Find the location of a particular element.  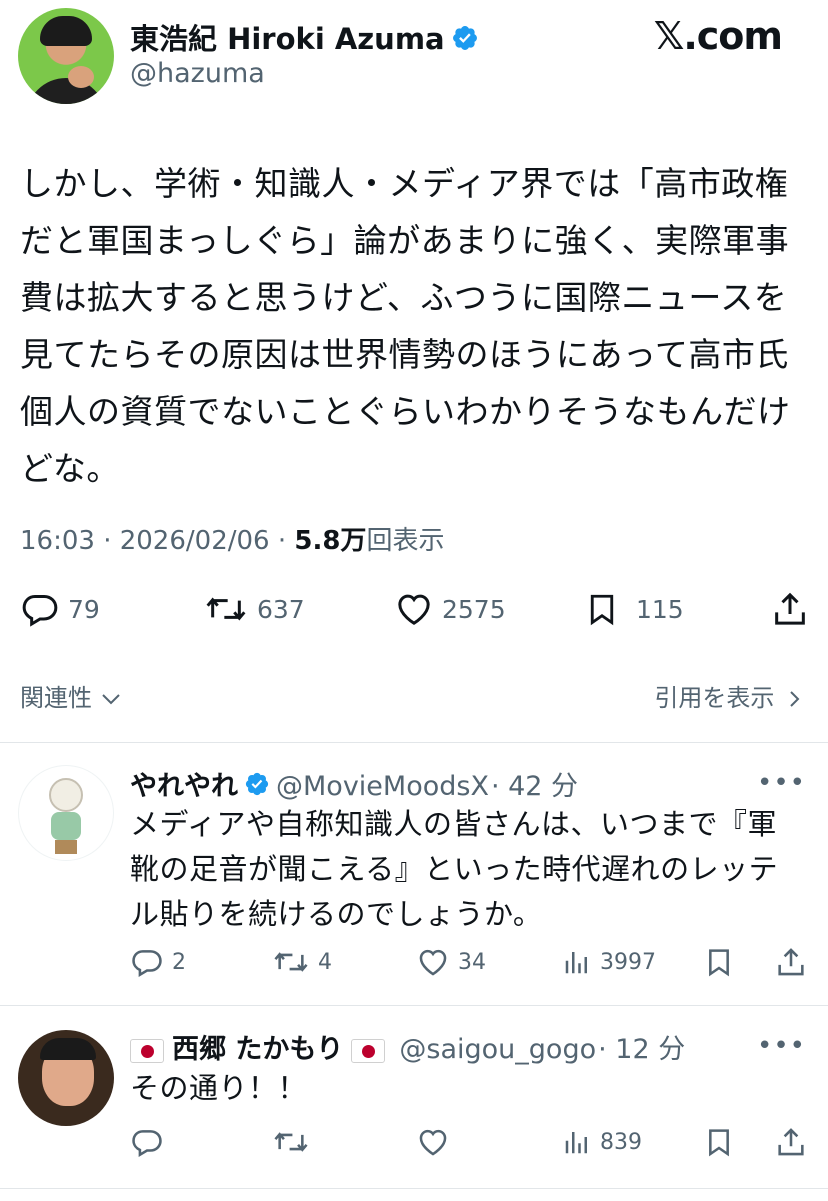

reply-header: やれやれ @MovieMoodsX· 42 分 is located at coordinates (354, 784).